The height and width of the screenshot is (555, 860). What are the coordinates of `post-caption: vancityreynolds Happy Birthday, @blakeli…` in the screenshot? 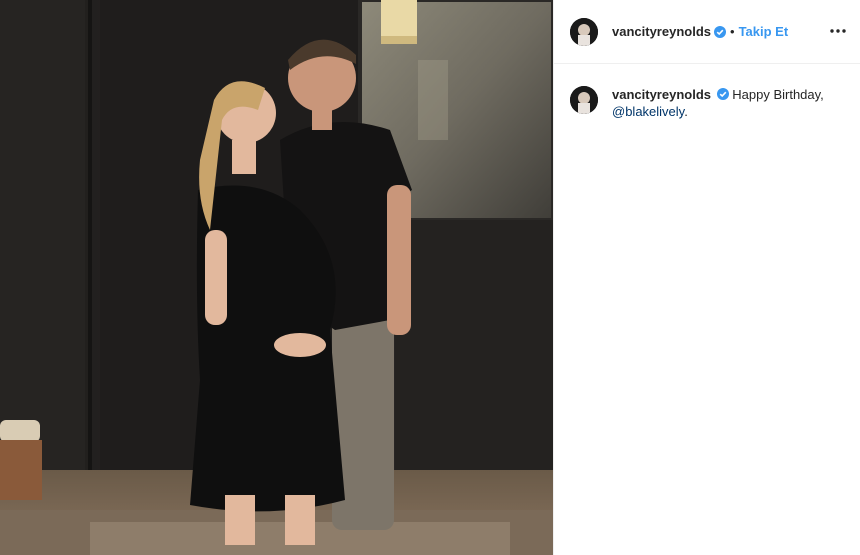 It's located at (705, 103).